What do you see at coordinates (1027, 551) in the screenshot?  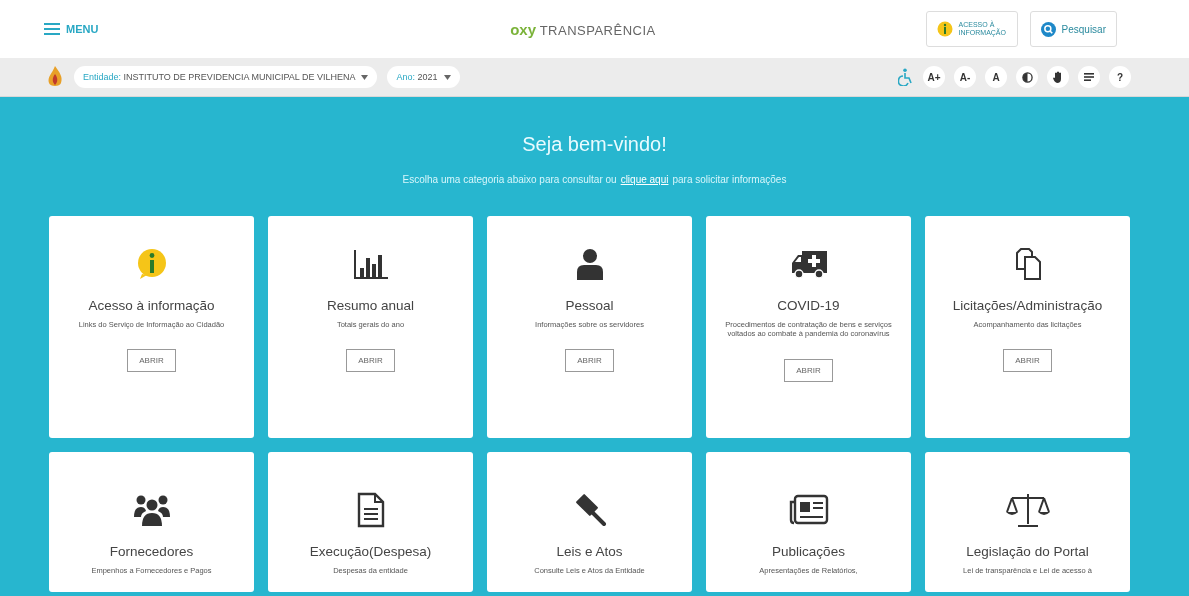 I see `card-title: Legislação do Portal` at bounding box center [1027, 551].